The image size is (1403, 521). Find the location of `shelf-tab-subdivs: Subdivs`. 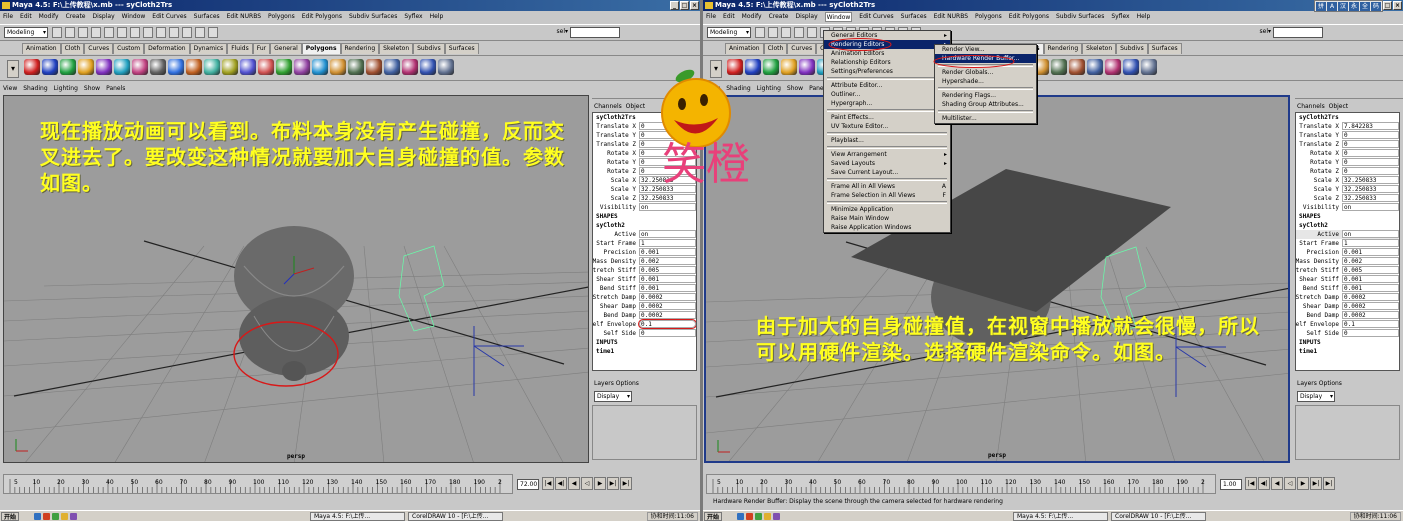

shelf-tab-subdivs: Subdivs is located at coordinates (1132, 48).